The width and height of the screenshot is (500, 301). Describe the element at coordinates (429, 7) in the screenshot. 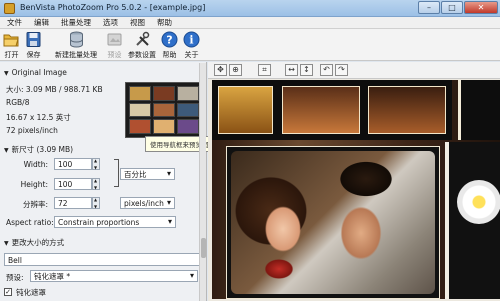

I see `minimize-button: –` at that location.